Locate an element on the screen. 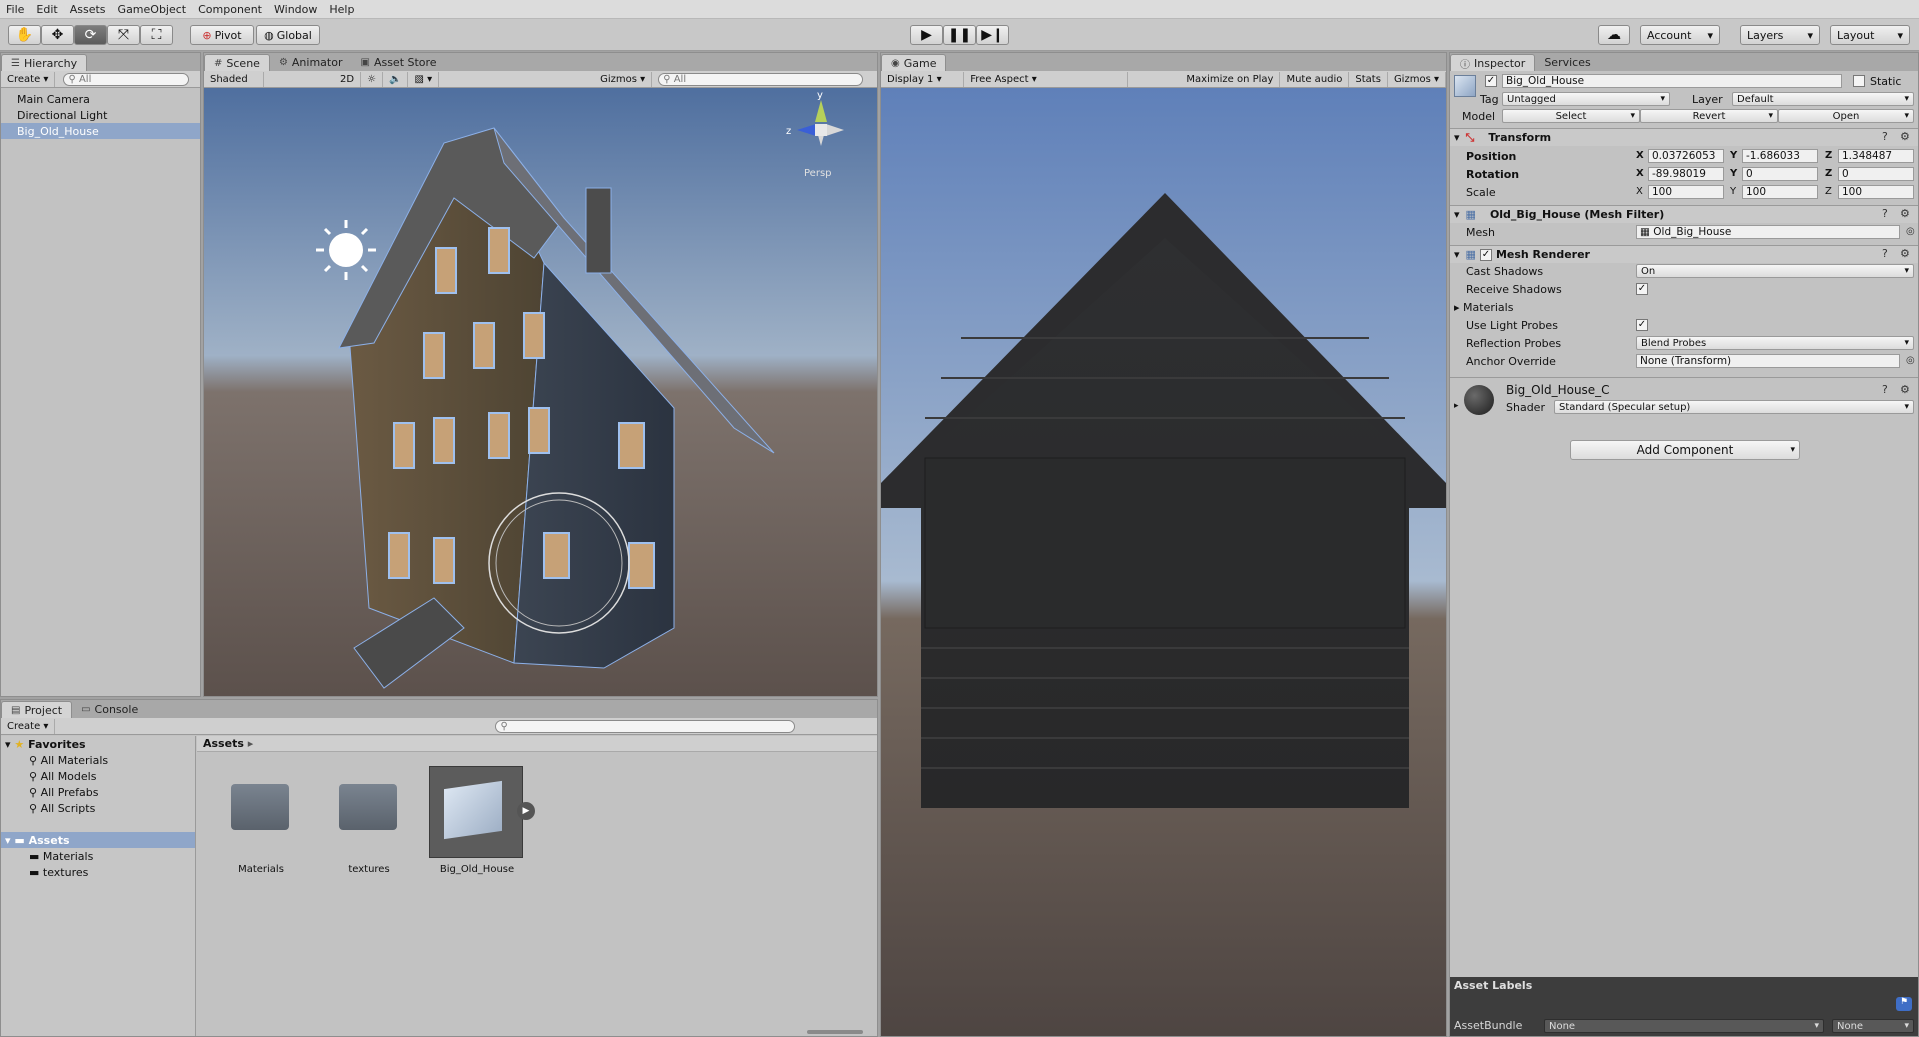 Image resolution: width=1919 pixels, height=1037 pixels. asset-bundle-variant-dropdown: None is located at coordinates (1873, 1026).